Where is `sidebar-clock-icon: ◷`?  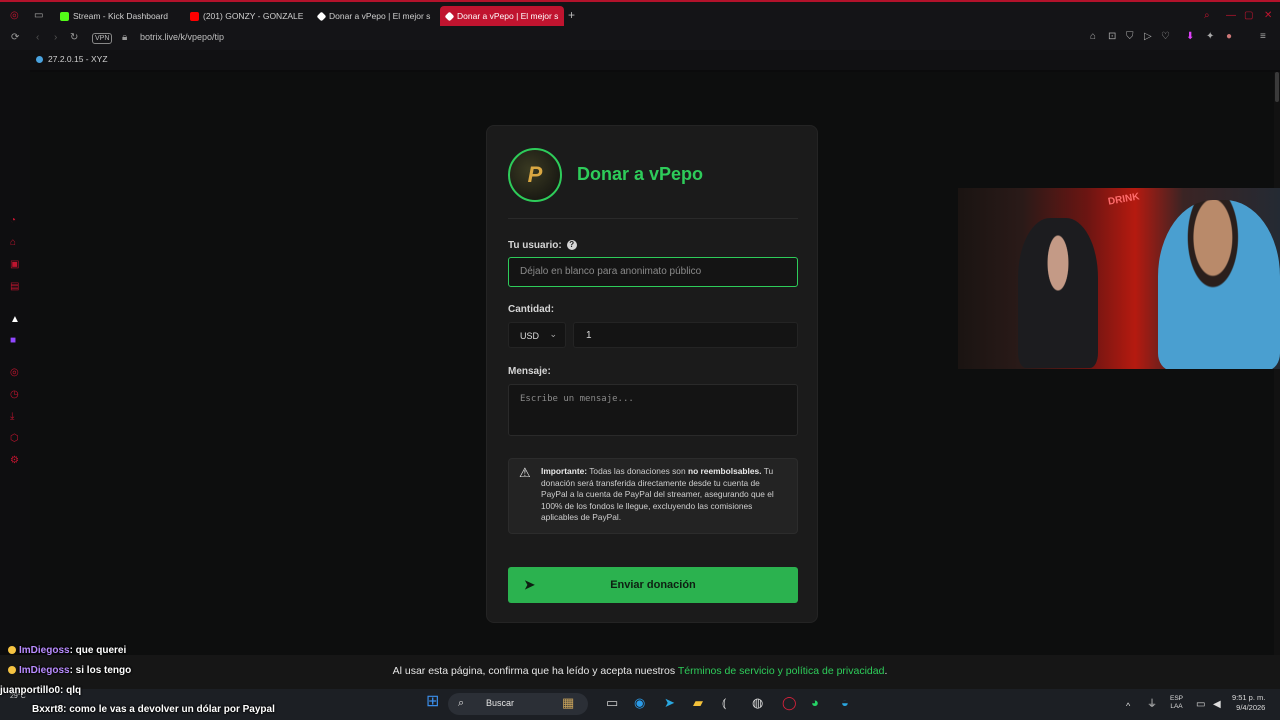
sidebar-clock-icon: ◷ is located at coordinates (14, 395).